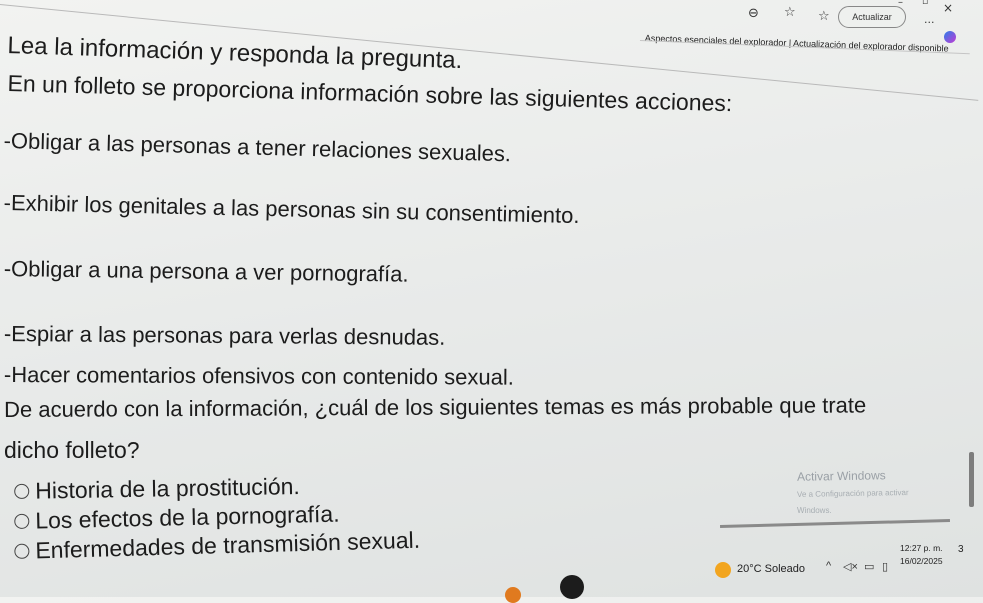  What do you see at coordinates (852, 493) in the screenshot?
I see `activation-watermark-line: Ve a Configuración para activar` at bounding box center [852, 493].